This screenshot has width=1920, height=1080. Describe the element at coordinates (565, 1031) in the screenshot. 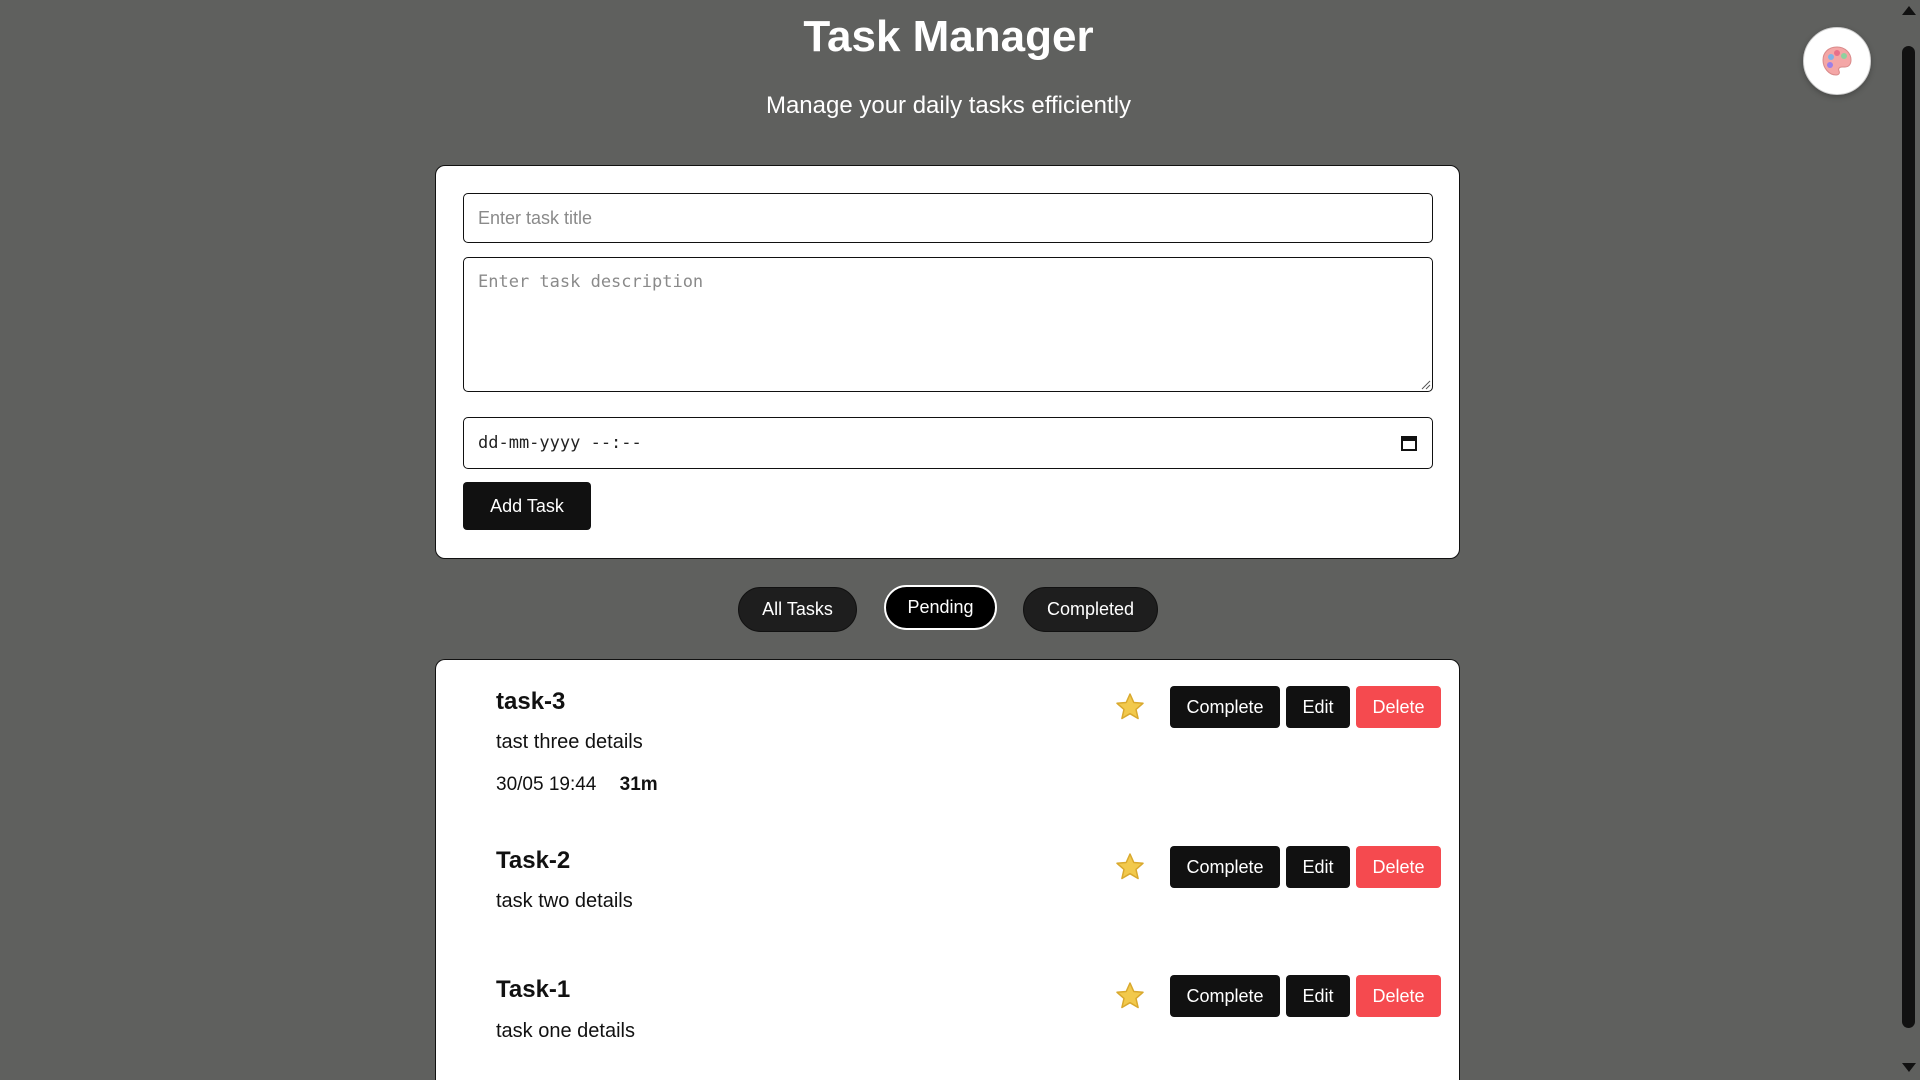

I see `task-description: task one details` at that location.